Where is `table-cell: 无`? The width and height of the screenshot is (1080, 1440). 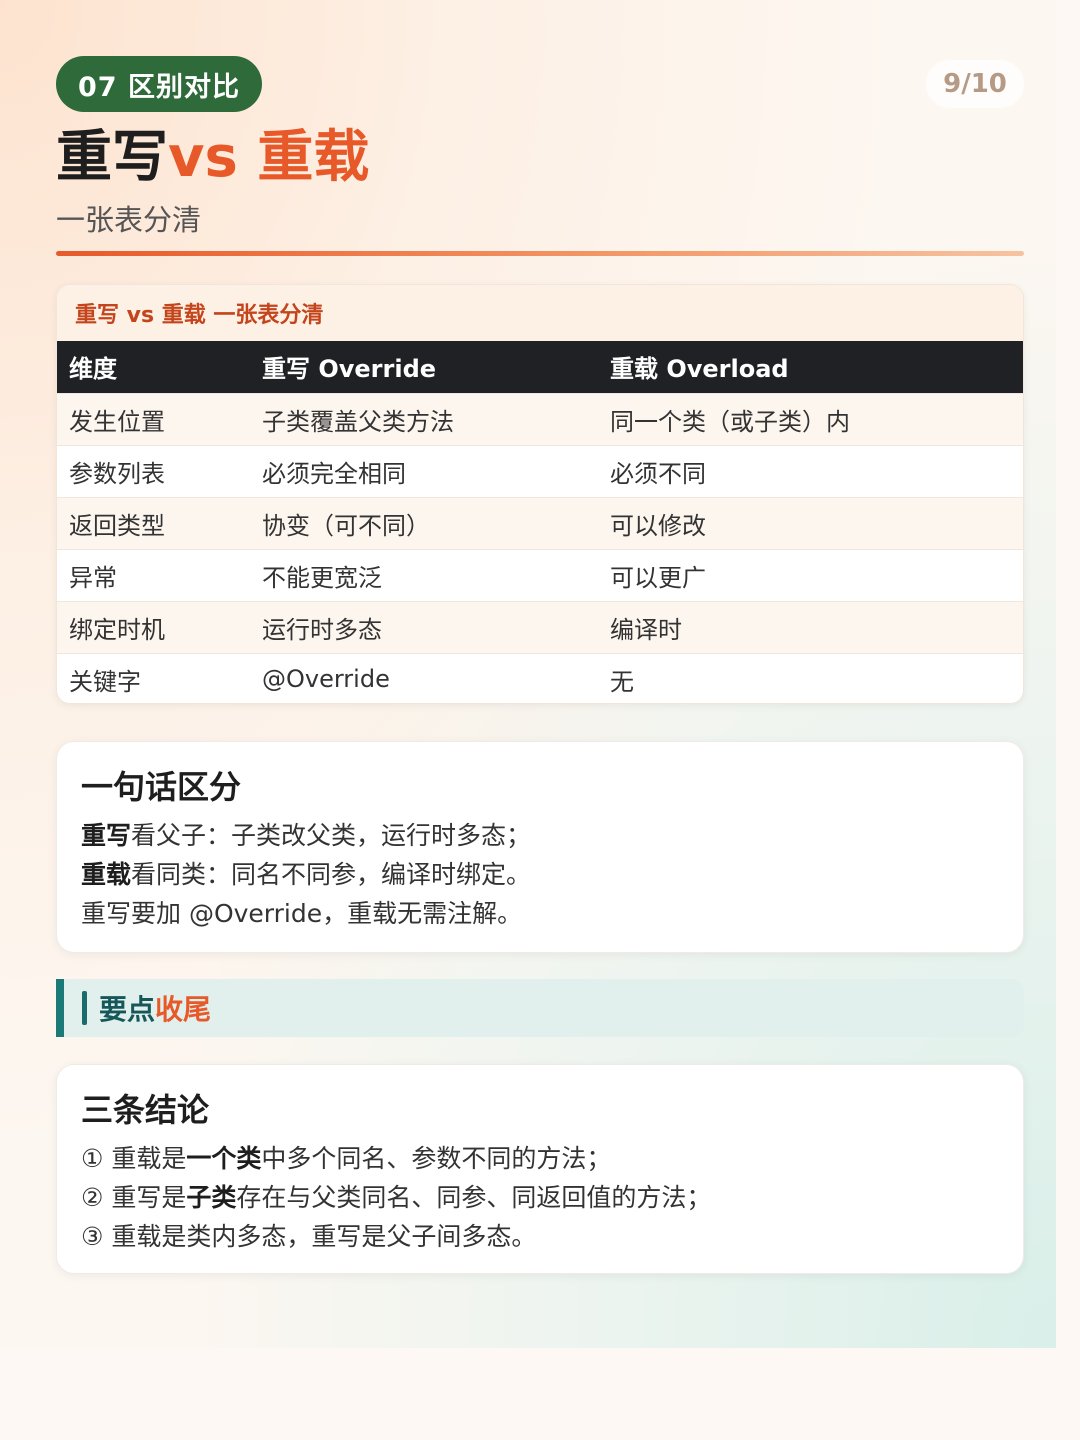 table-cell: 无 is located at coordinates (810, 677).